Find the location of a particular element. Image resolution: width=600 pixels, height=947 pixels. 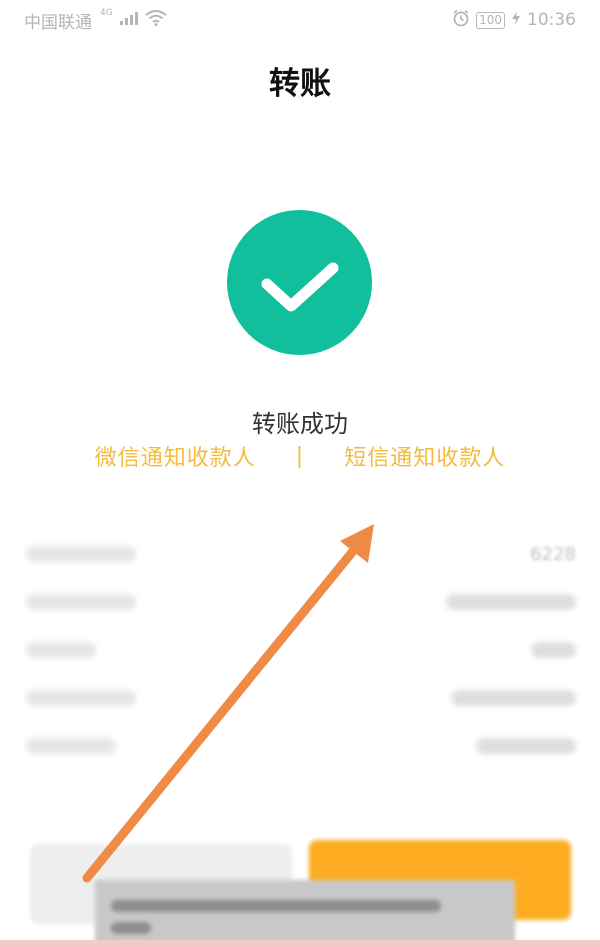

bottom-edge is located at coordinates (300, 943).